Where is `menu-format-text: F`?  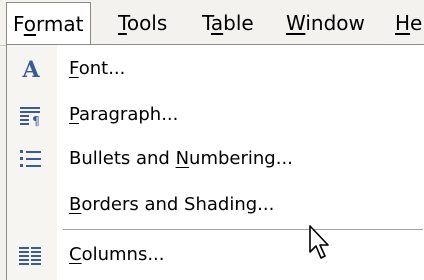
menu-format-text: F is located at coordinates (18, 24).